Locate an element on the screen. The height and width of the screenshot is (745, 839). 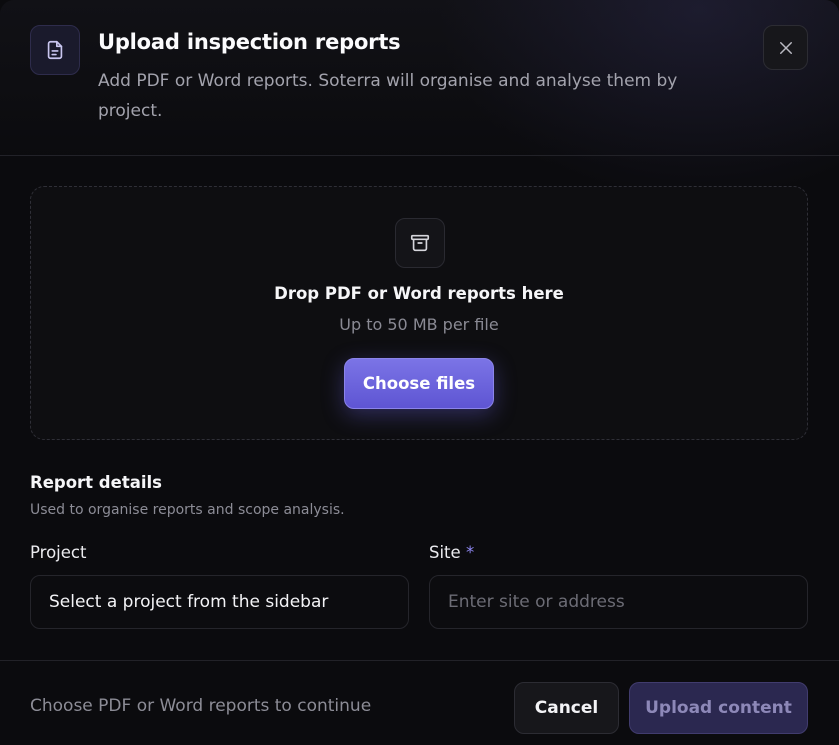
dropzone-title: Drop PDF or Word reports here is located at coordinates (419, 293).